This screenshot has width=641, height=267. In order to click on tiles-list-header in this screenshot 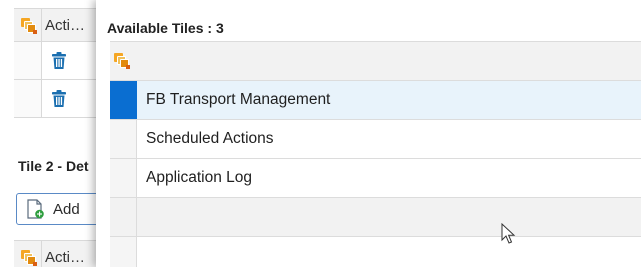, I will do `click(375, 61)`.